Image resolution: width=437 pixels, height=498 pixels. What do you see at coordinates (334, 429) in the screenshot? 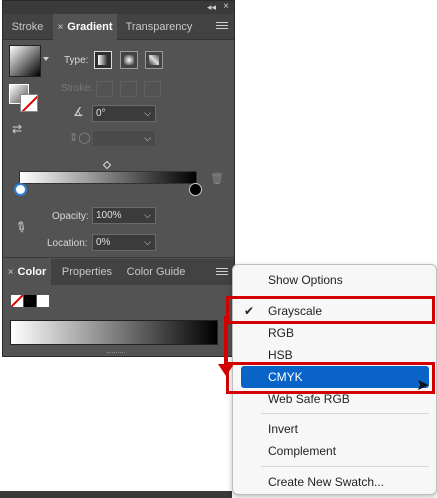
I see `menu-item-invert: Invert` at bounding box center [334, 429].